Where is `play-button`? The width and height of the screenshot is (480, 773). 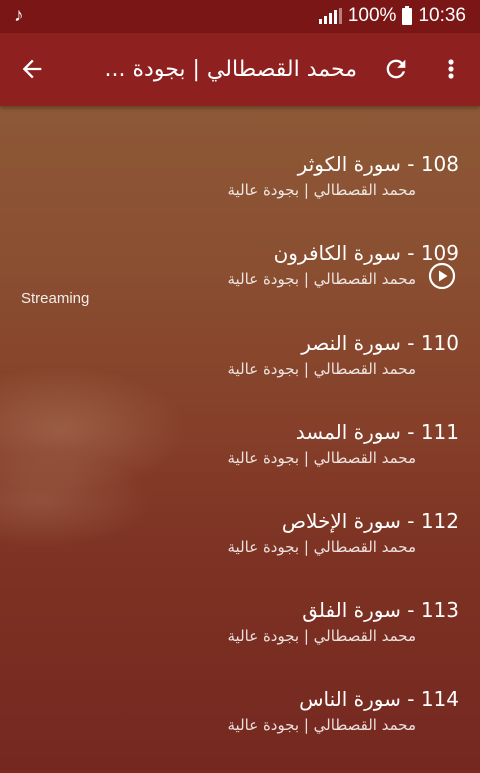
play-button is located at coordinates (442, 276).